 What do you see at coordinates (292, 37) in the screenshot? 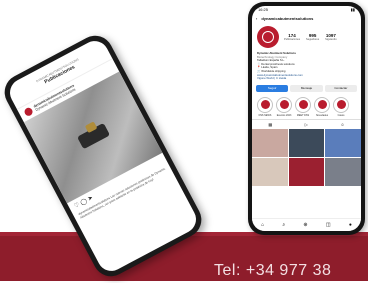
I see `stat-posts: 174 Publicaciones` at bounding box center [292, 37].